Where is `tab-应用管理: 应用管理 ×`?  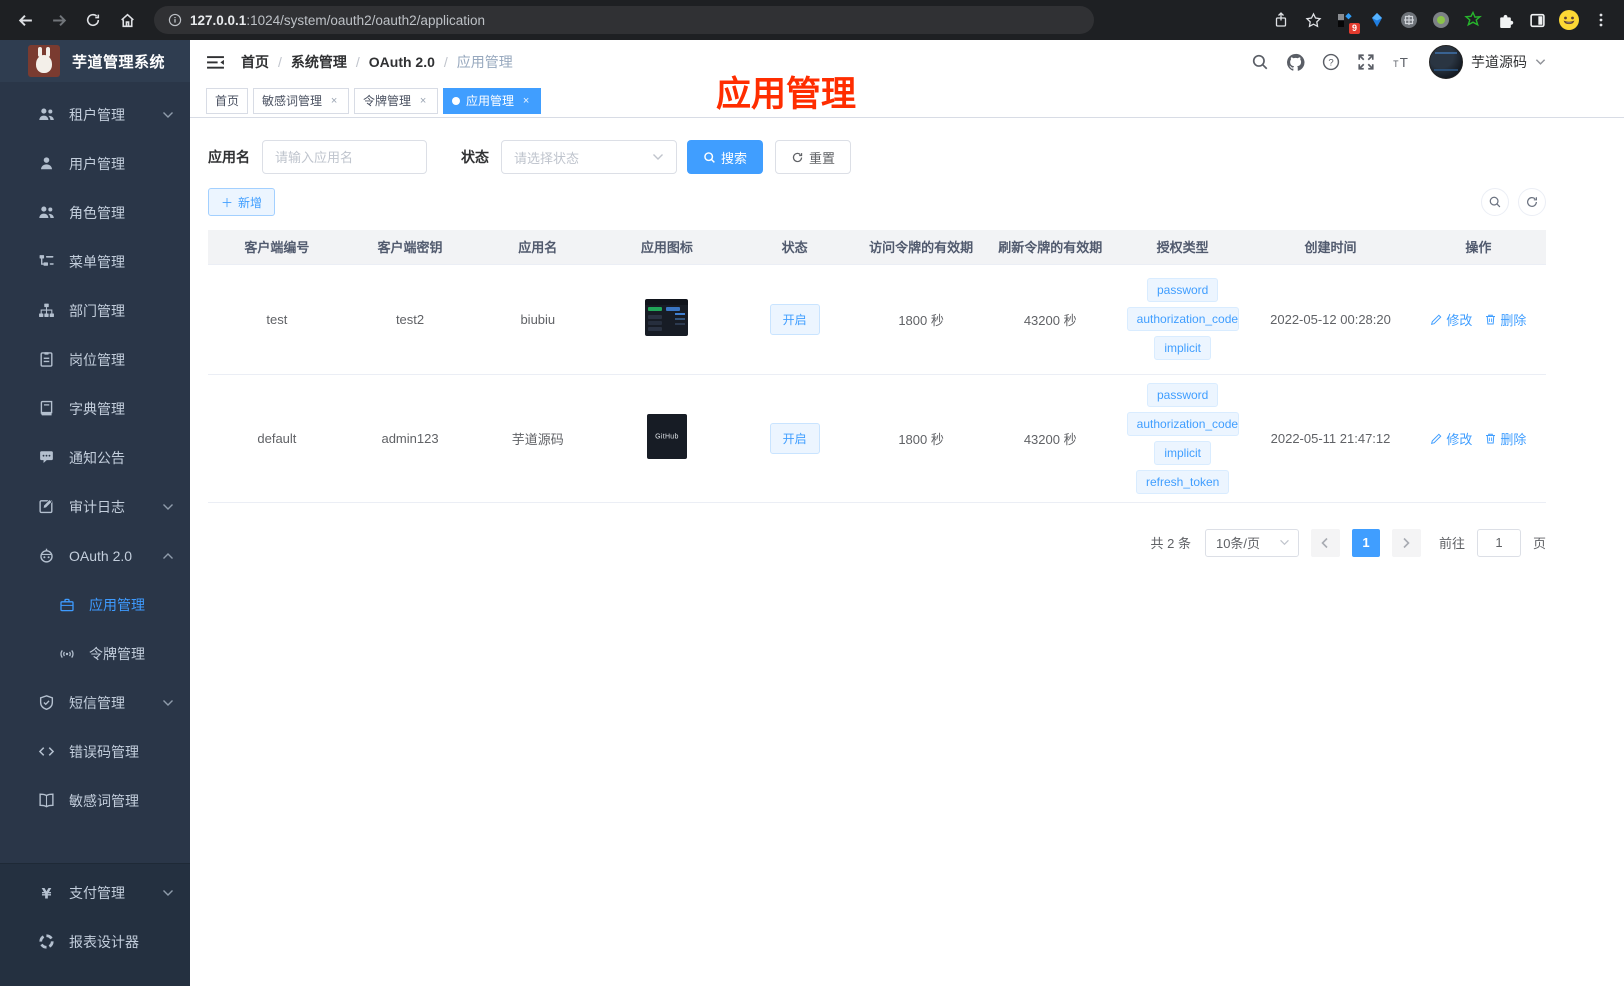
tab-应用管理: 应用管理 × is located at coordinates (492, 100).